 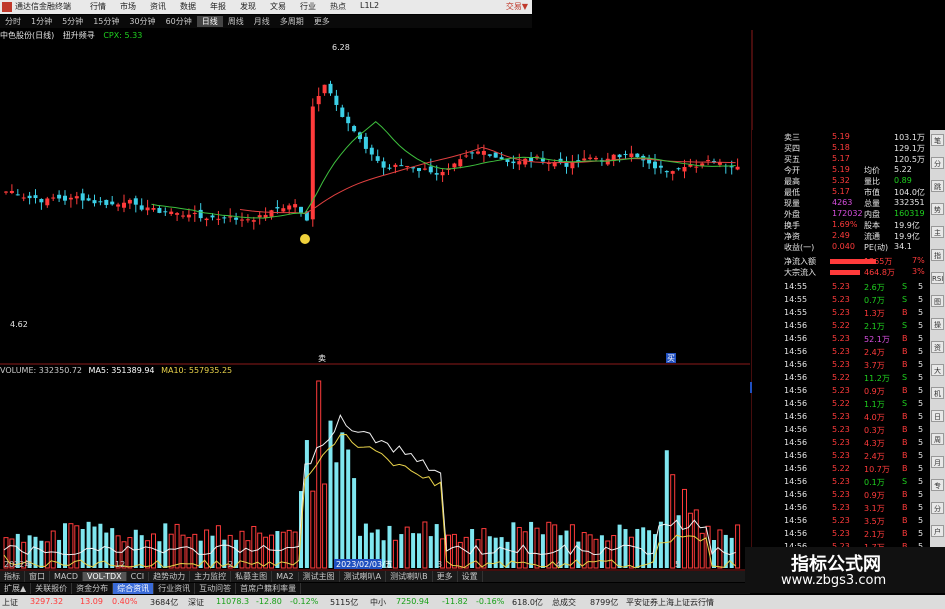 What do you see at coordinates (196, 602) in the screenshot?
I see `sz-label: 深证` at bounding box center [196, 602].